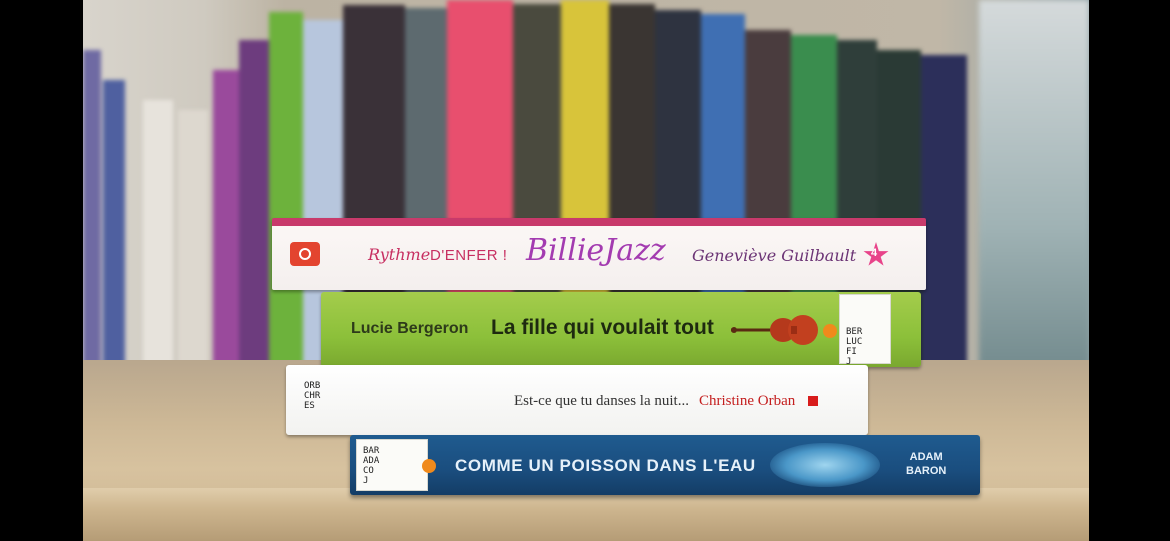 This screenshot has width=1170, height=541. I want to click on book-author: ADAM BARON, so click(926, 464).